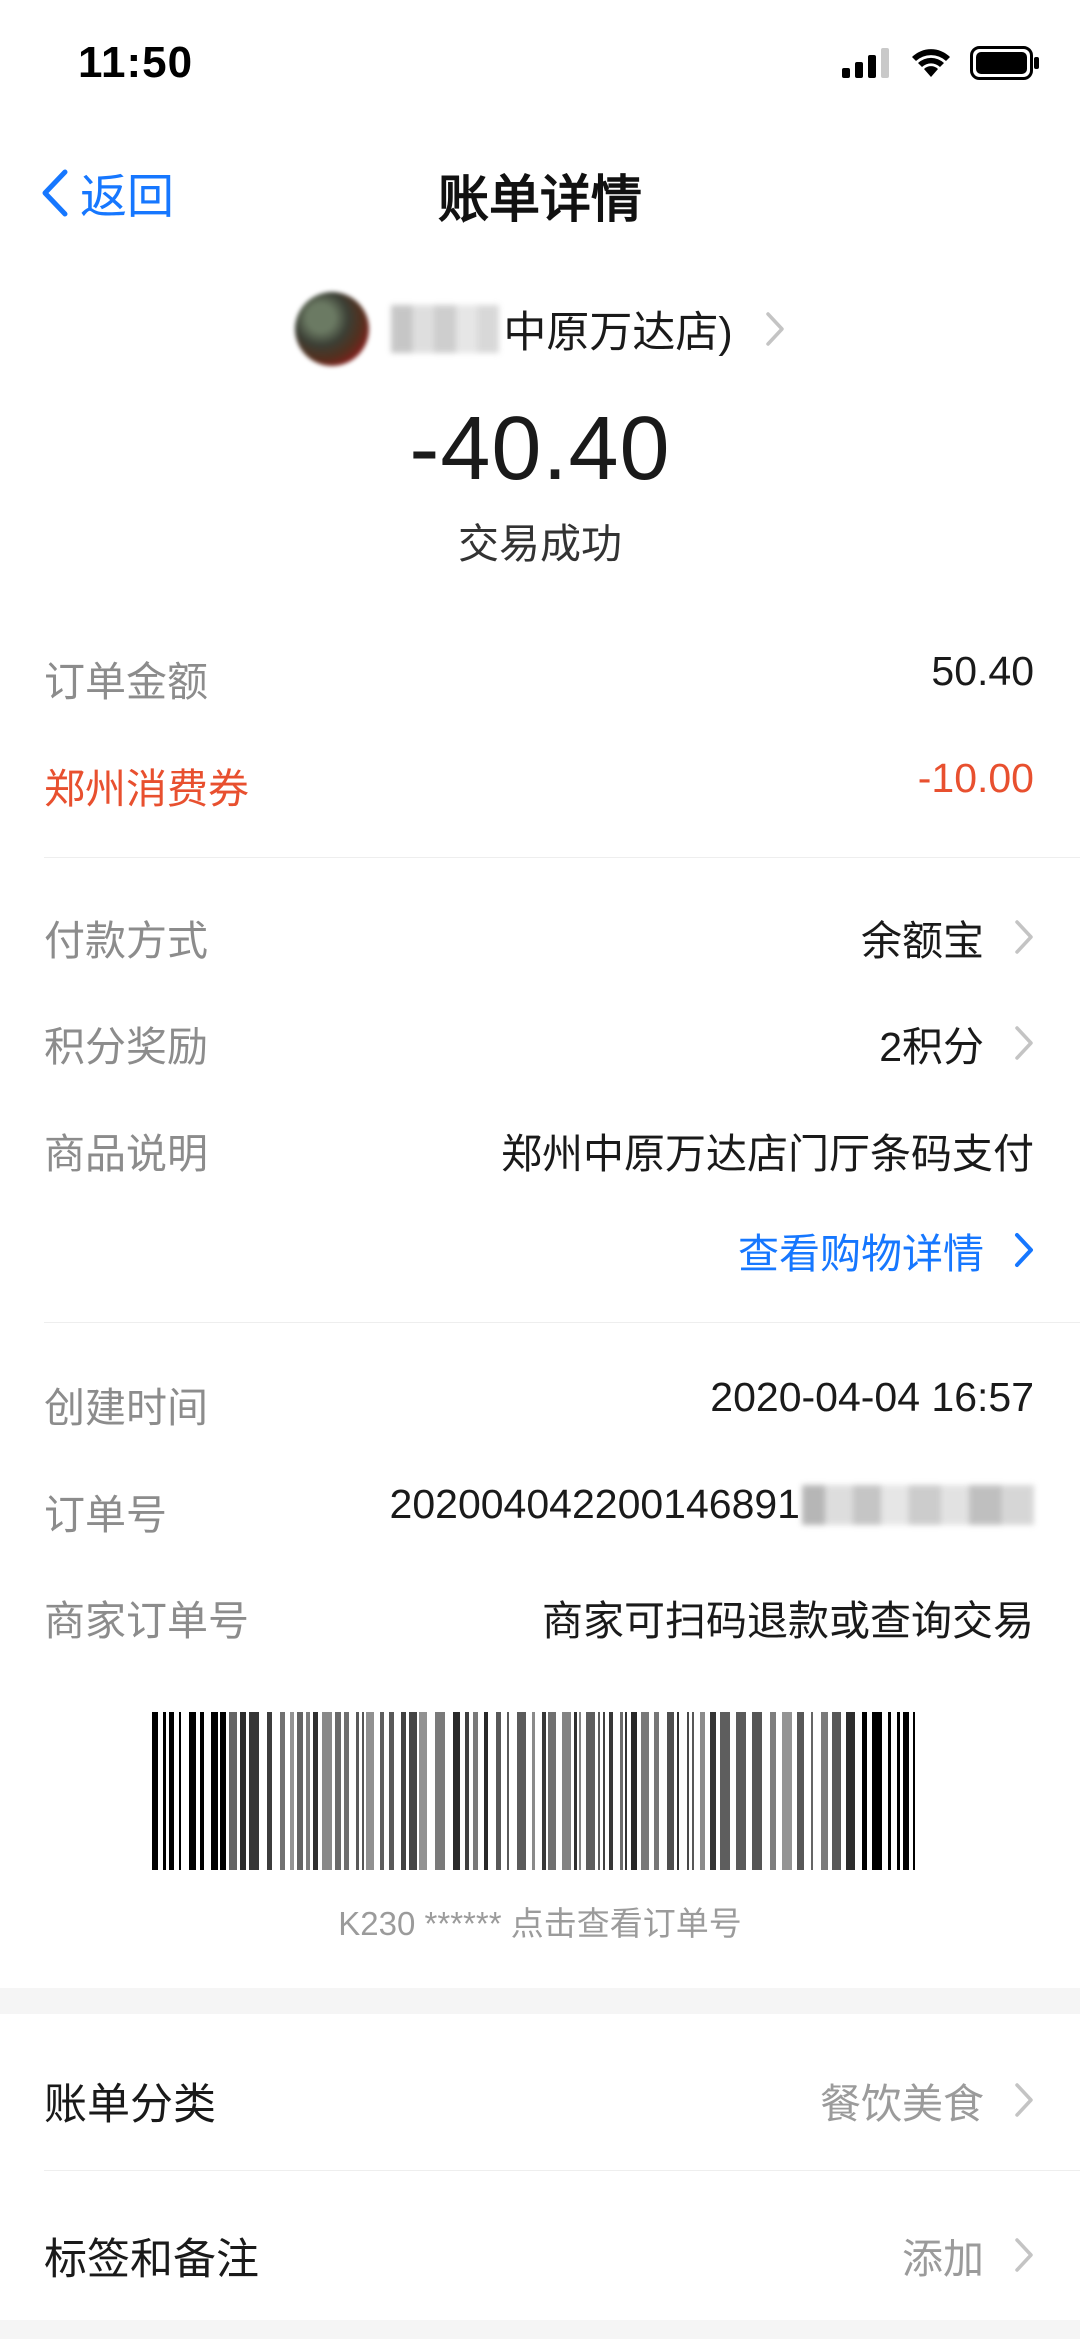 This screenshot has height=2339, width=1080. Describe the element at coordinates (594, 1504) in the screenshot. I see `order-number-value: 202004042200146891` at that location.